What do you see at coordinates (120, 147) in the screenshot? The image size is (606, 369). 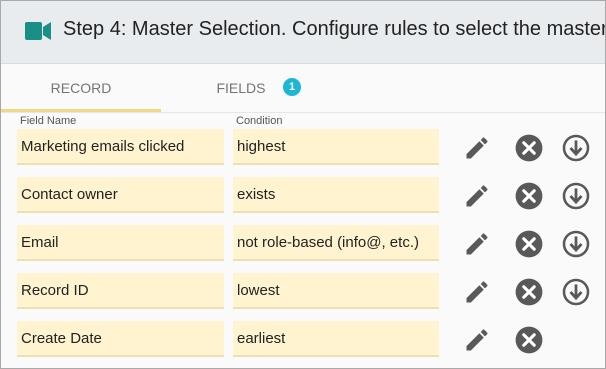 I see `field-name-input: Marketing emails clicked` at bounding box center [120, 147].